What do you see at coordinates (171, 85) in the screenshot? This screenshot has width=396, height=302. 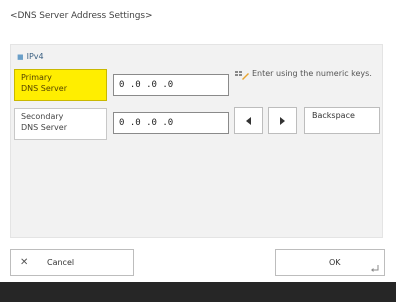 I see `primary-dns-input: 0 .0 .0 .0` at bounding box center [171, 85].